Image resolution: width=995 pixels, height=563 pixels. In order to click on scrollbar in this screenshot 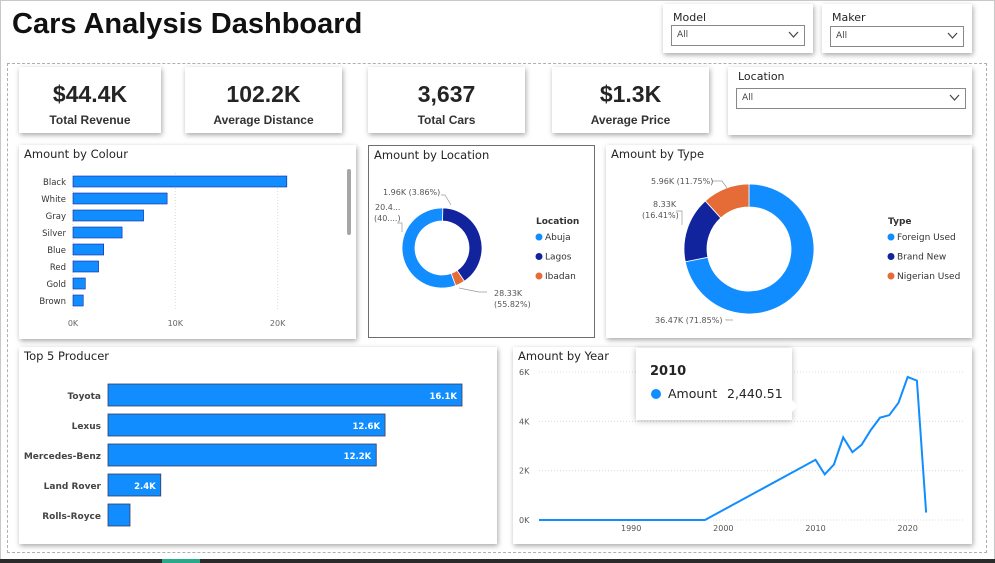, I will do `click(349, 202)`.